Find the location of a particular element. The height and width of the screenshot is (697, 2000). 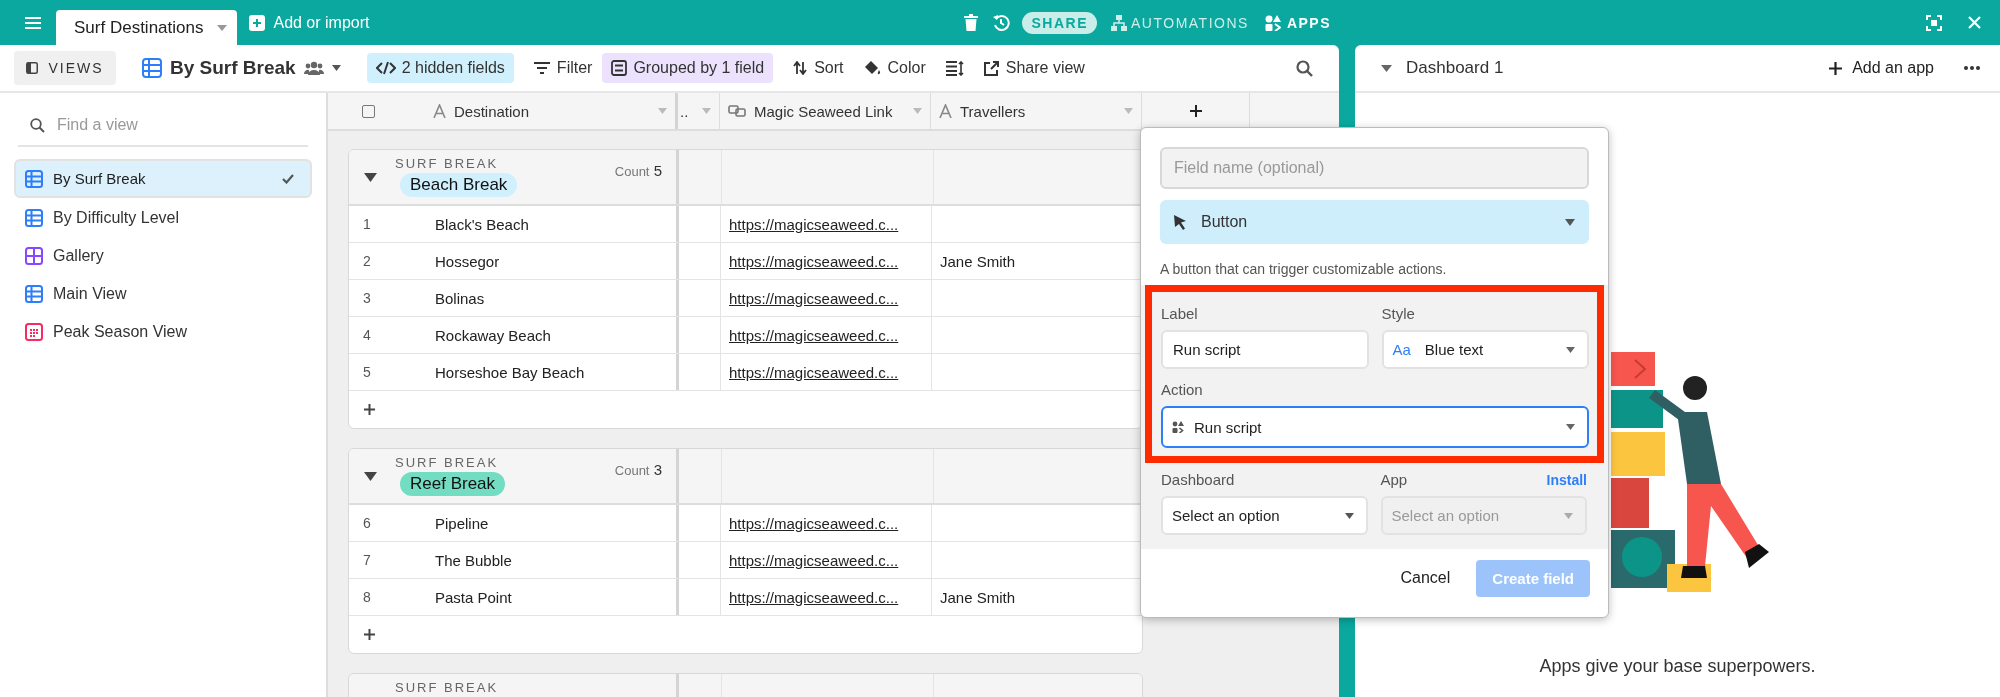

sort-button: Sort is located at coordinates (818, 68).